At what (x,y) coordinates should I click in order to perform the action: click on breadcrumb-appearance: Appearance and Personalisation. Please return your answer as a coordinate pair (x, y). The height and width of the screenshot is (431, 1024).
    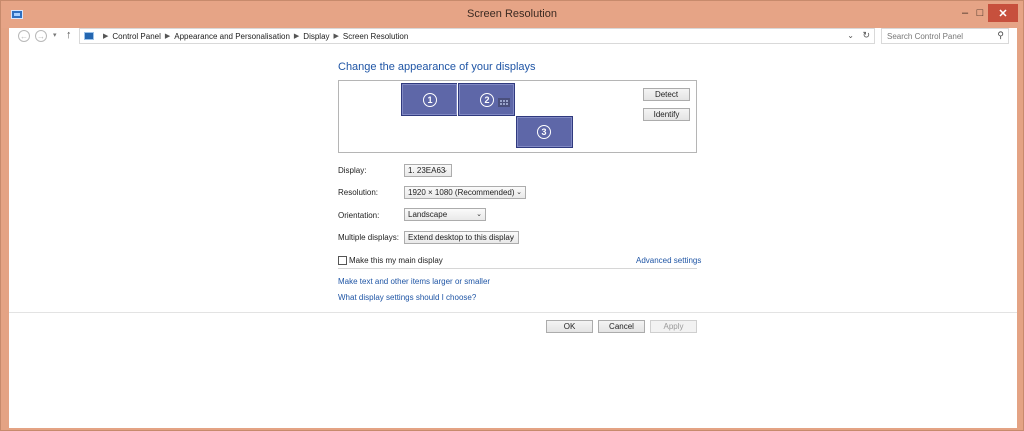
    Looking at the image, I should click on (232, 36).